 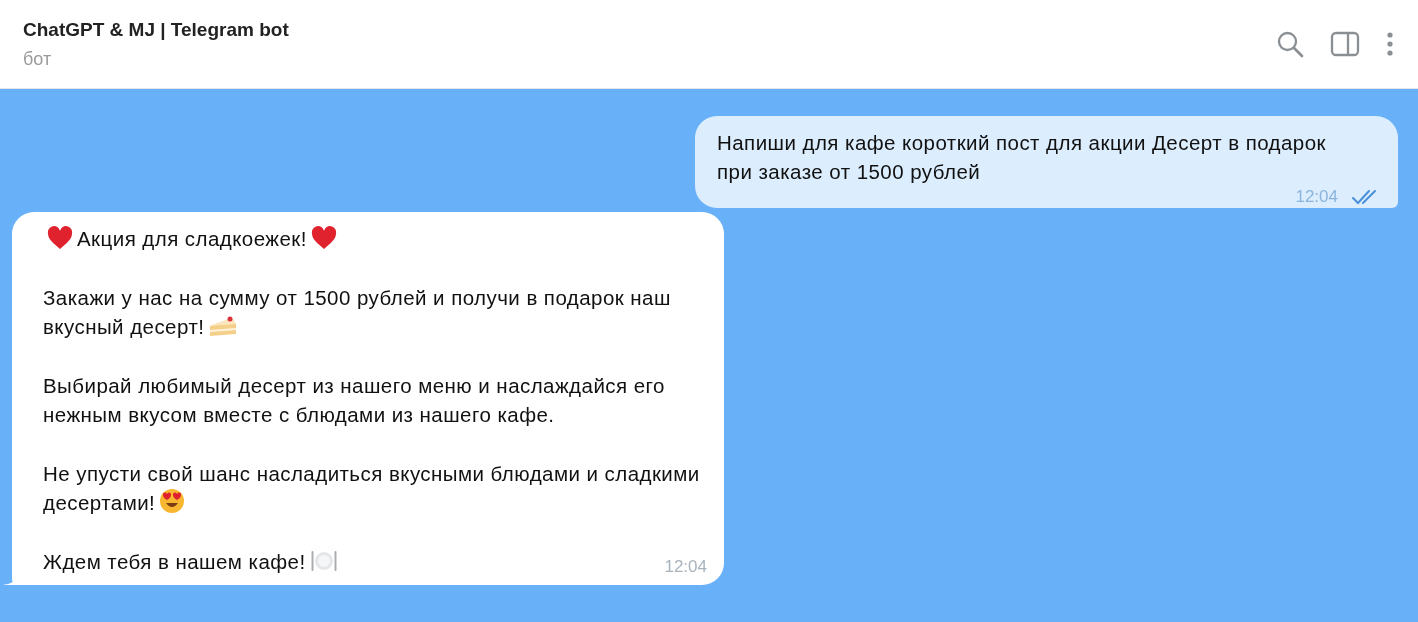 I want to click on message-text: Не упусти свой шанс насладиться вкусными блюдами и сладкими десертами!, so click(x=371, y=488).